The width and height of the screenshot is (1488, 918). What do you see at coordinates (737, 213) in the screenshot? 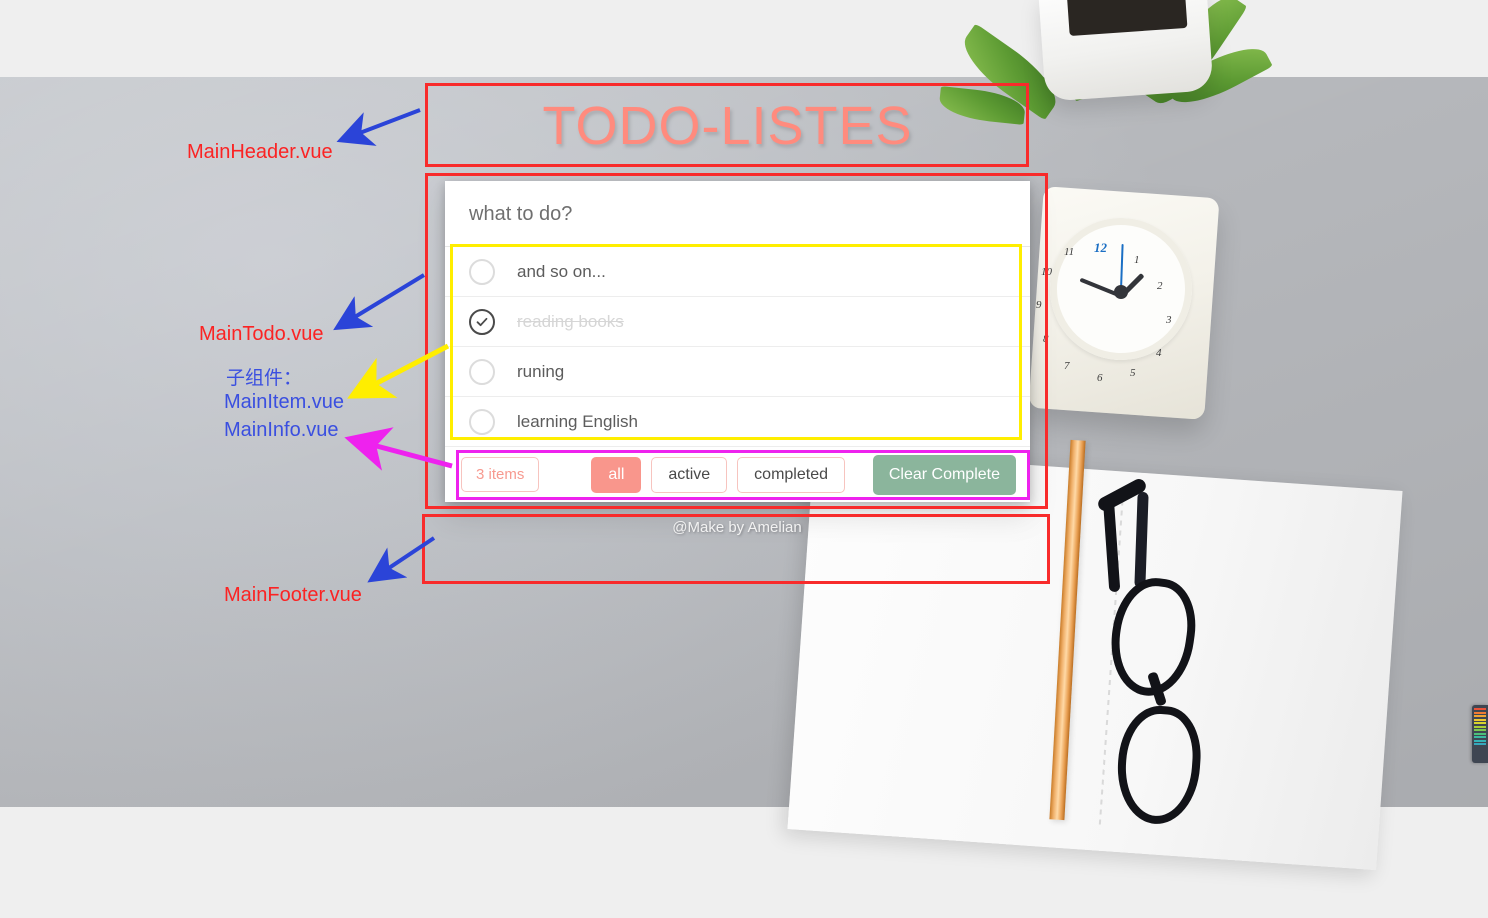
I see `new-todo-input` at bounding box center [737, 213].